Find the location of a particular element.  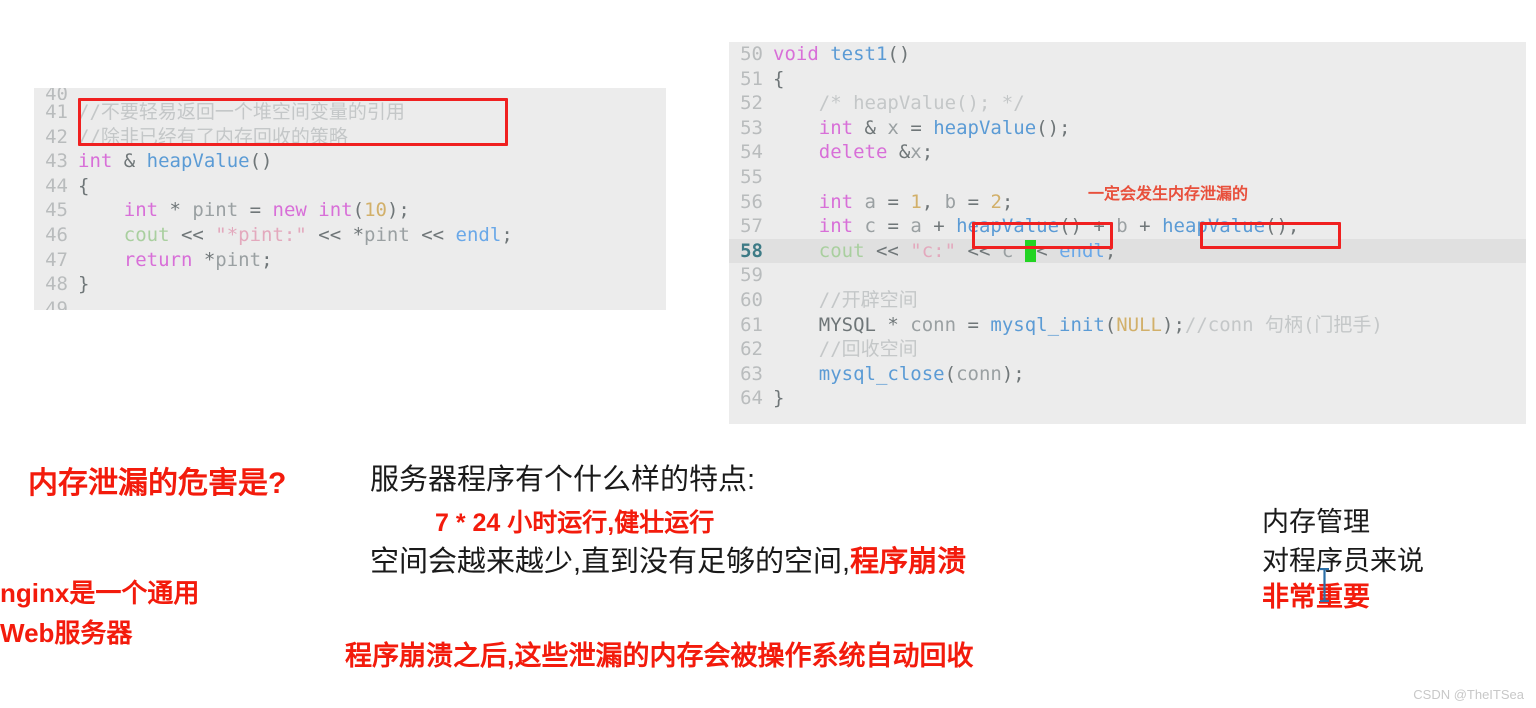

line-number: 49 is located at coordinates (56, 303).